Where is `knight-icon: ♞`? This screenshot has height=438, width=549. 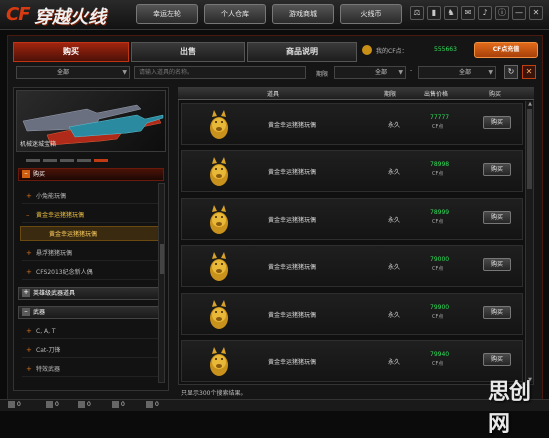
knight-icon: ♞ is located at coordinates (451, 13).